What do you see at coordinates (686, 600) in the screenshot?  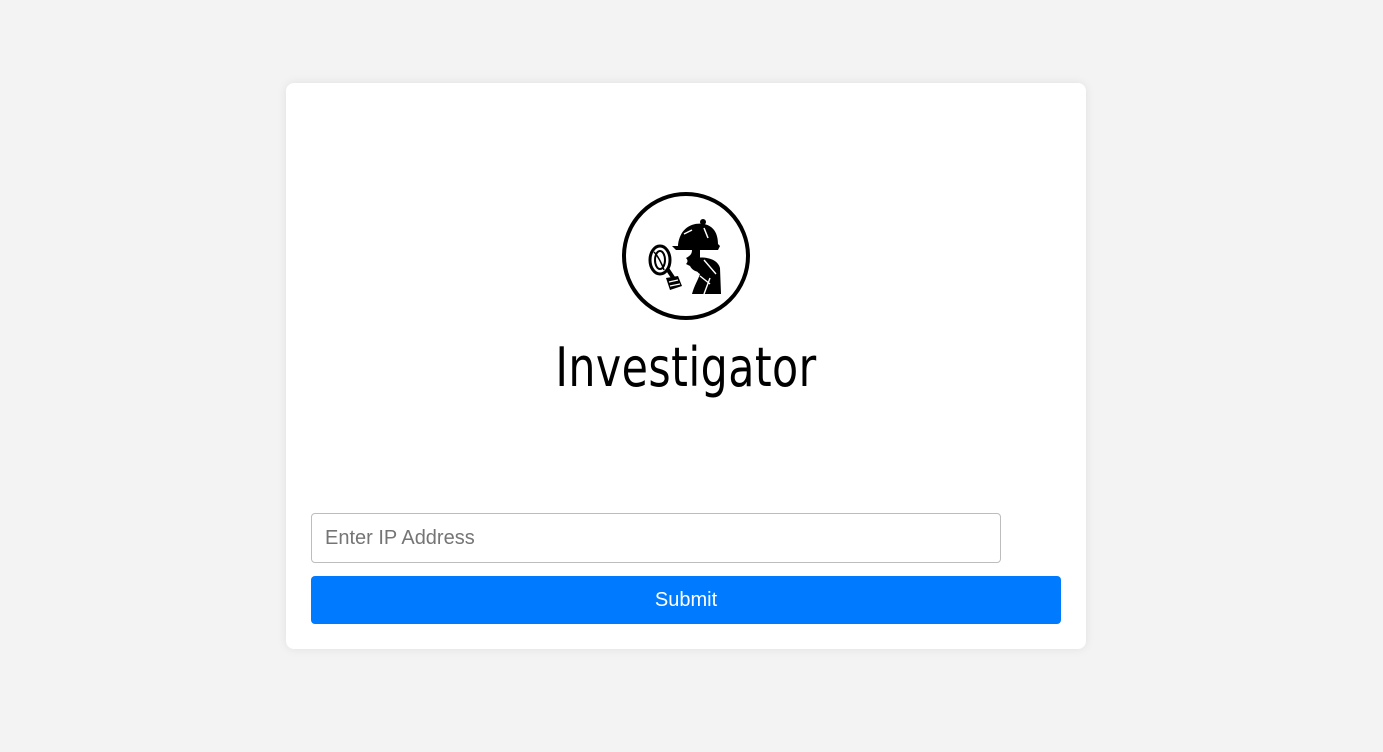 I see `submit-button: Submit` at bounding box center [686, 600].